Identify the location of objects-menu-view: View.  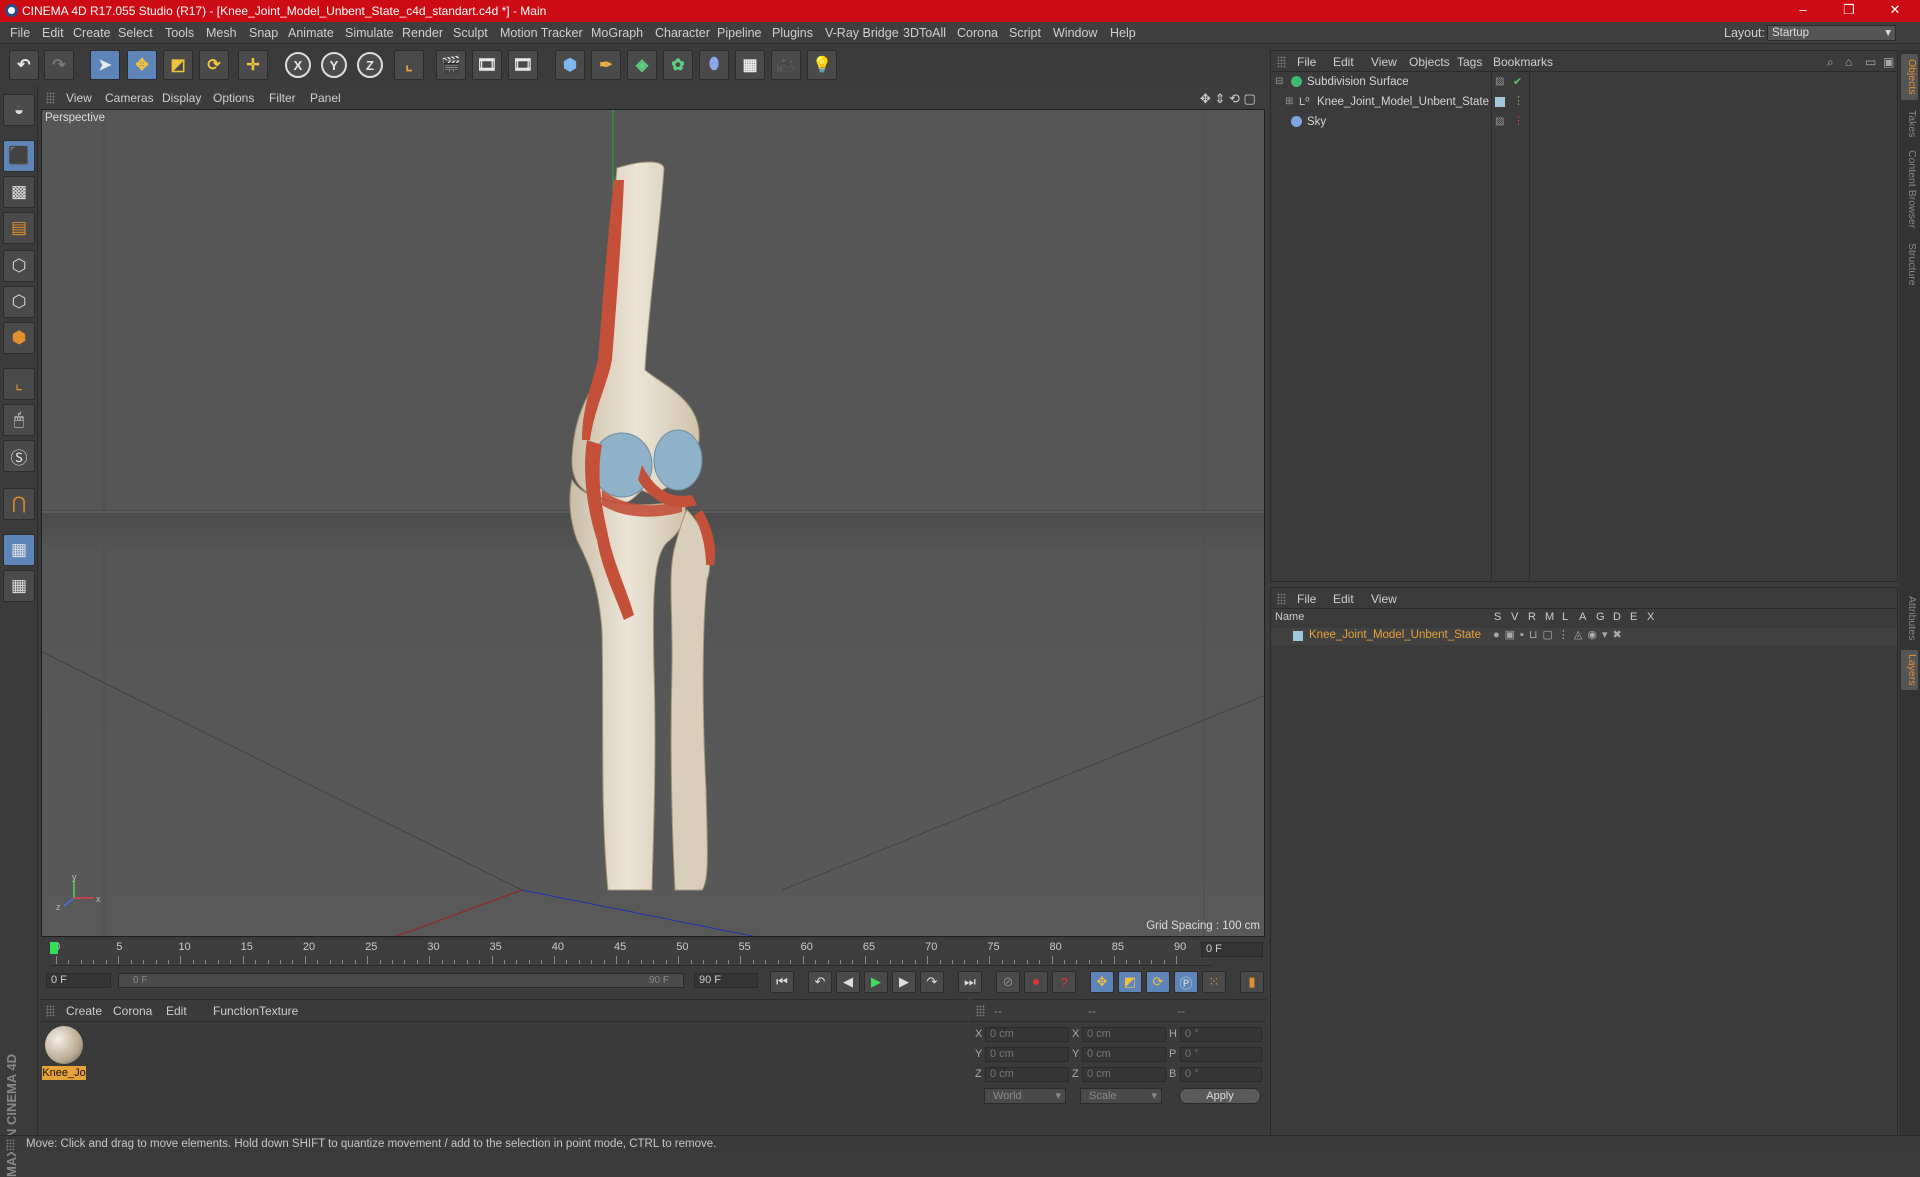
(1384, 62).